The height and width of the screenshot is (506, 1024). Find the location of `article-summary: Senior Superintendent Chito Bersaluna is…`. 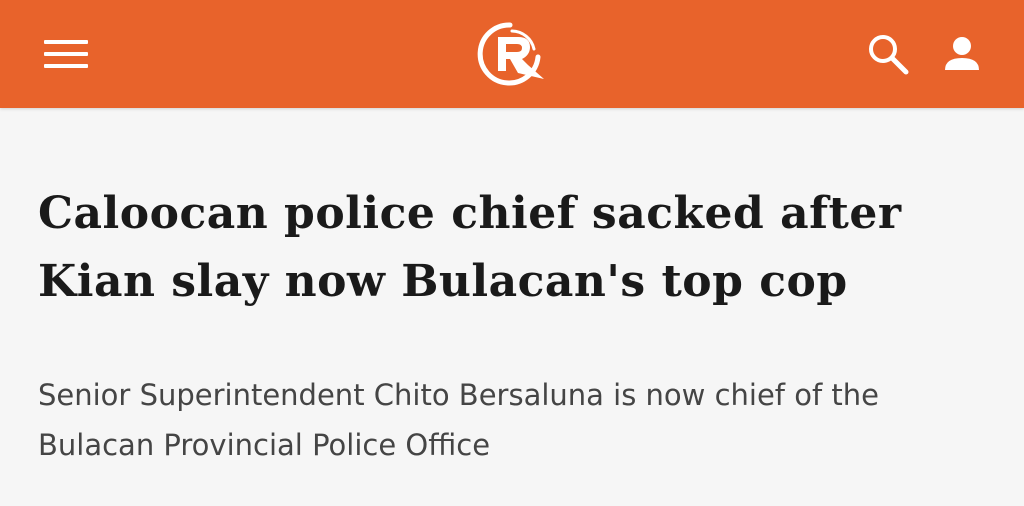

article-summary: Senior Superintendent Chito Bersaluna is… is located at coordinates (458, 420).